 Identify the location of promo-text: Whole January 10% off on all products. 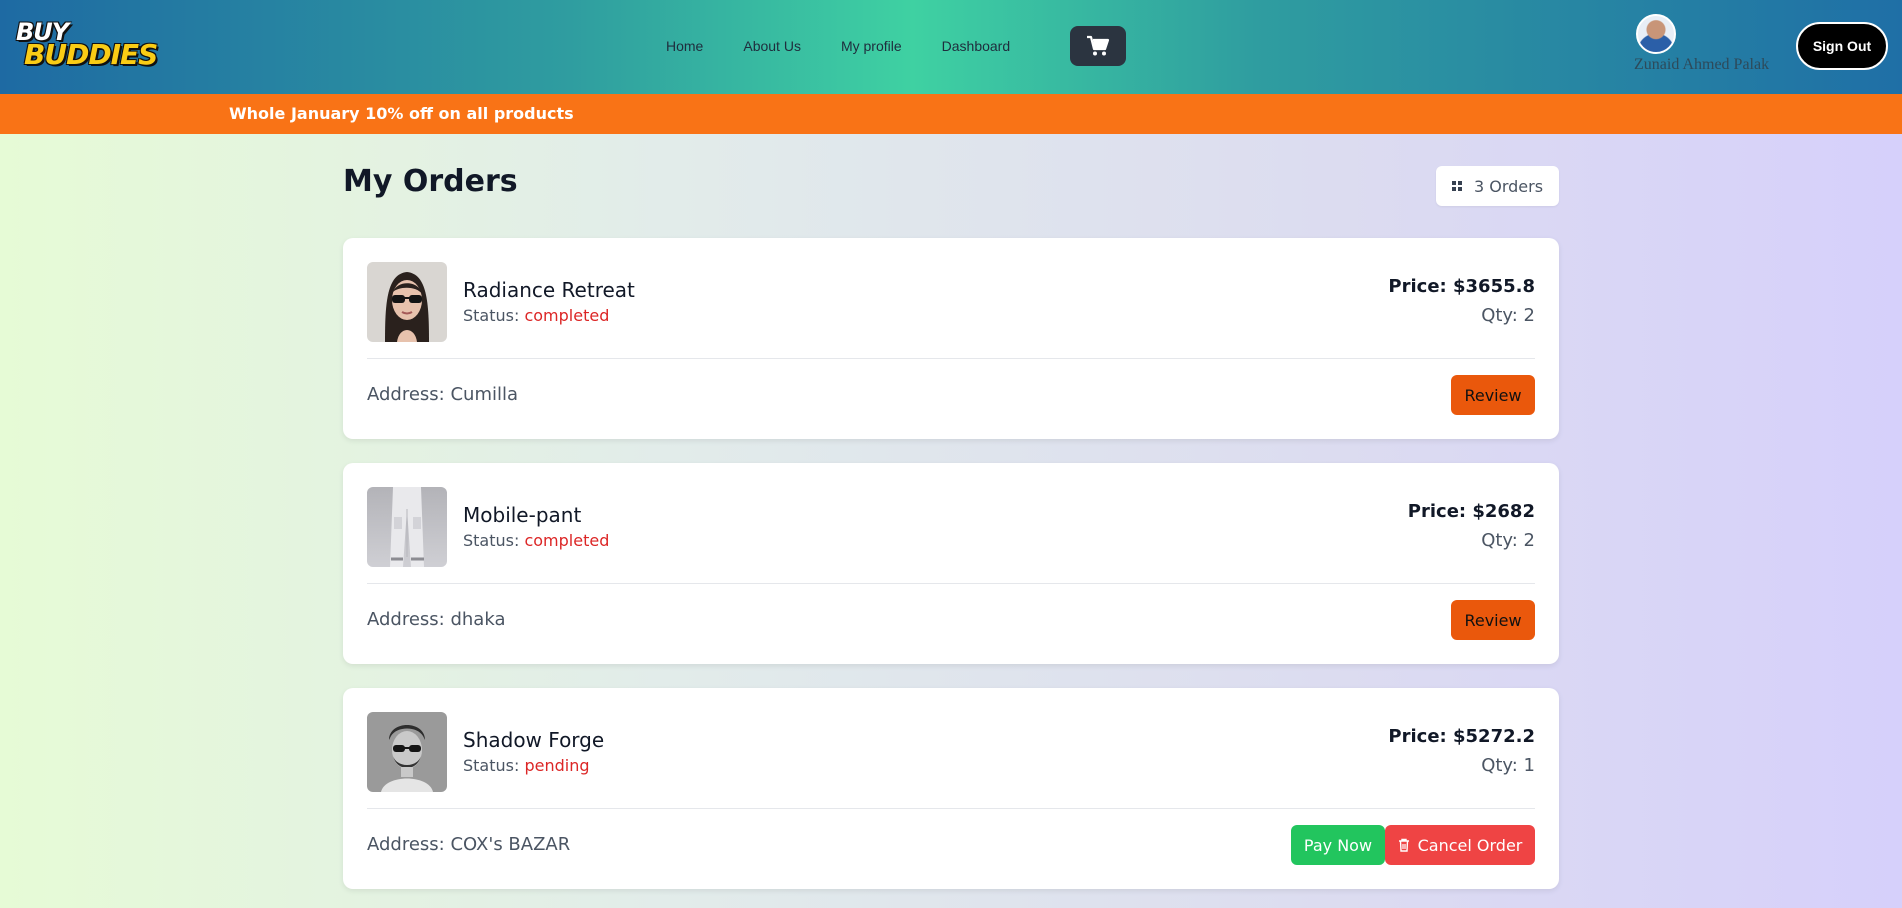
(401, 113).